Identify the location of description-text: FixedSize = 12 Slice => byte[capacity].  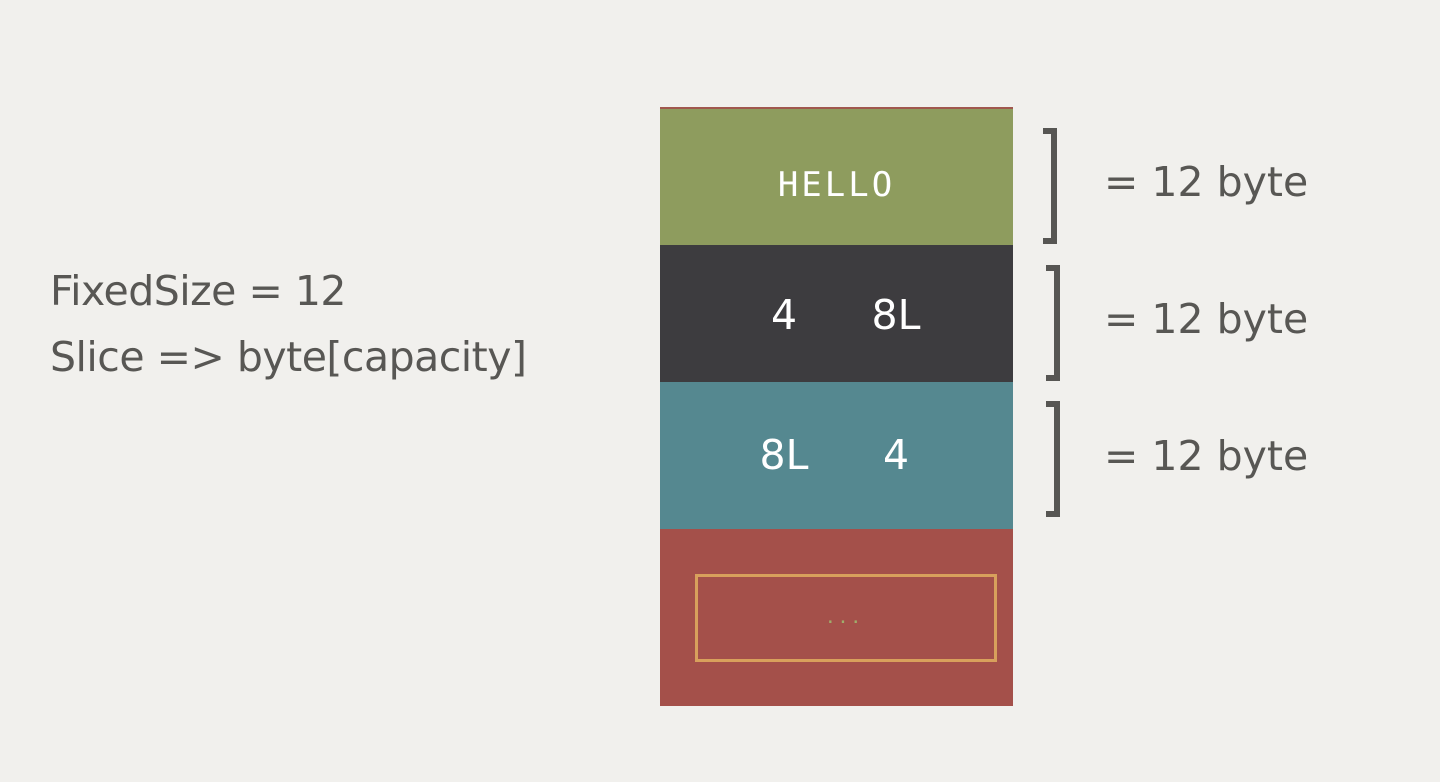
(288, 324).